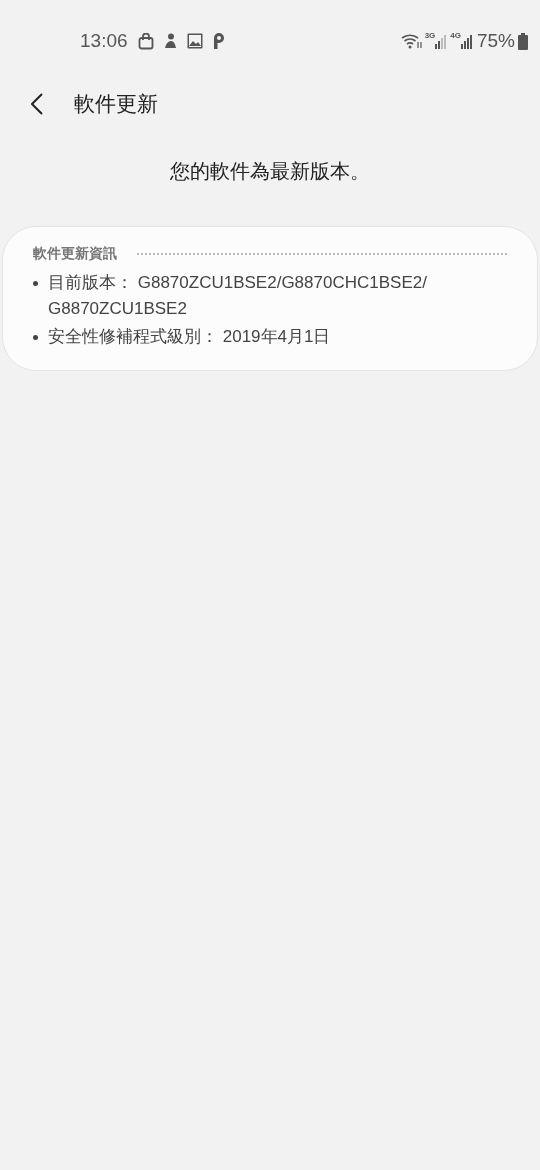 The height and width of the screenshot is (1170, 540). What do you see at coordinates (455, 36) in the screenshot?
I see `network-type: 4G` at bounding box center [455, 36].